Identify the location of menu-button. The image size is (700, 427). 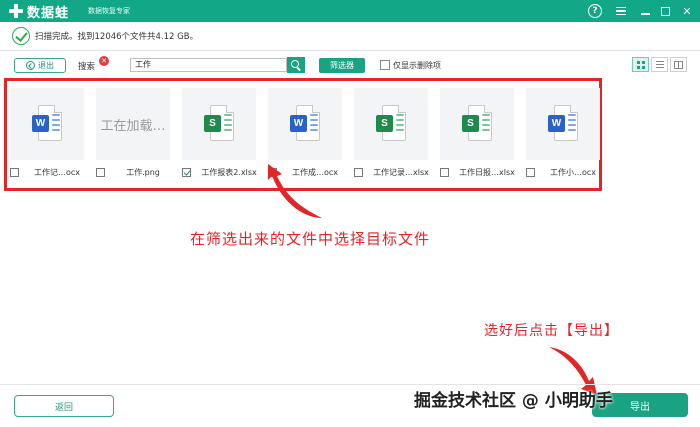
(621, 11).